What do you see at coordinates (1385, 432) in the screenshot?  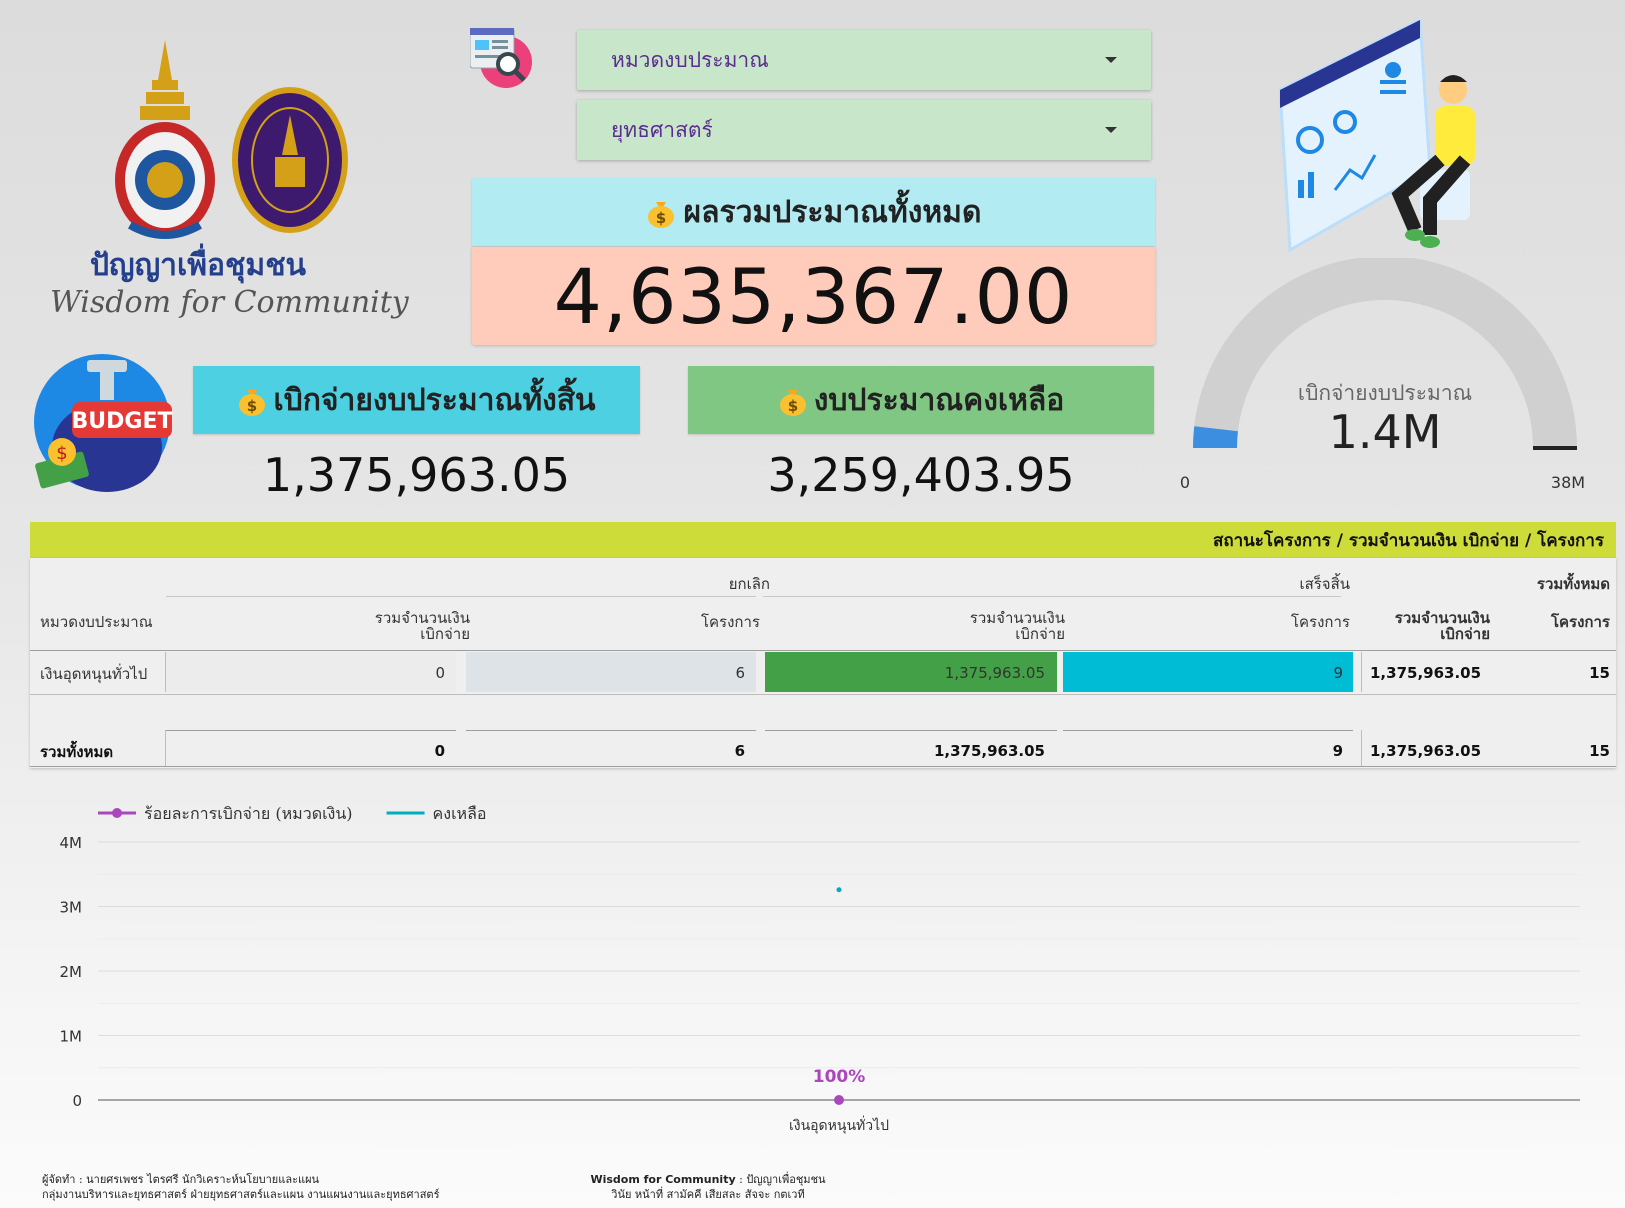 I see `gauge-value: 1.4M` at bounding box center [1385, 432].